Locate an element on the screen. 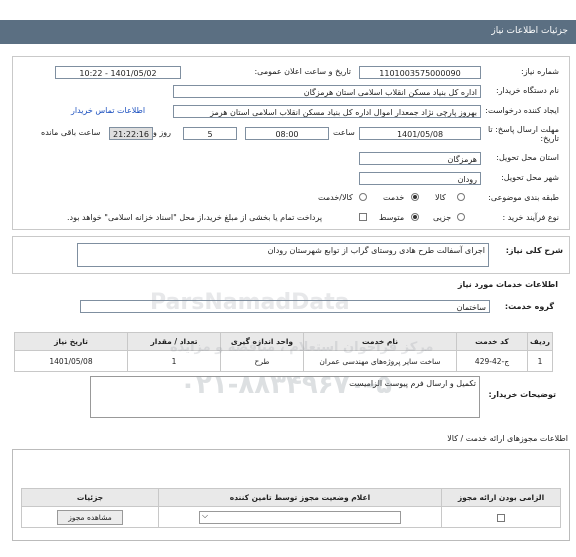 The width and height of the screenshot is (576, 557). col-need-date: تاریخ نیاز is located at coordinates (71, 341).